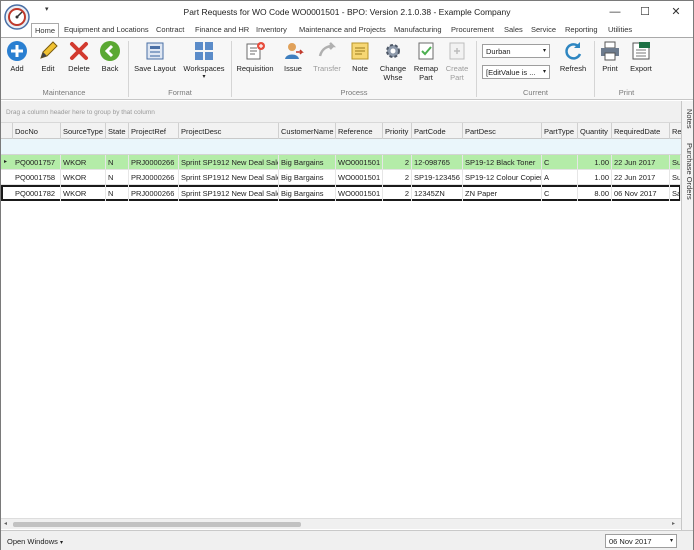 This screenshot has height=550, width=694. What do you see at coordinates (327, 63) in the screenshot?
I see `transfer-button: Transfer` at bounding box center [327, 63].